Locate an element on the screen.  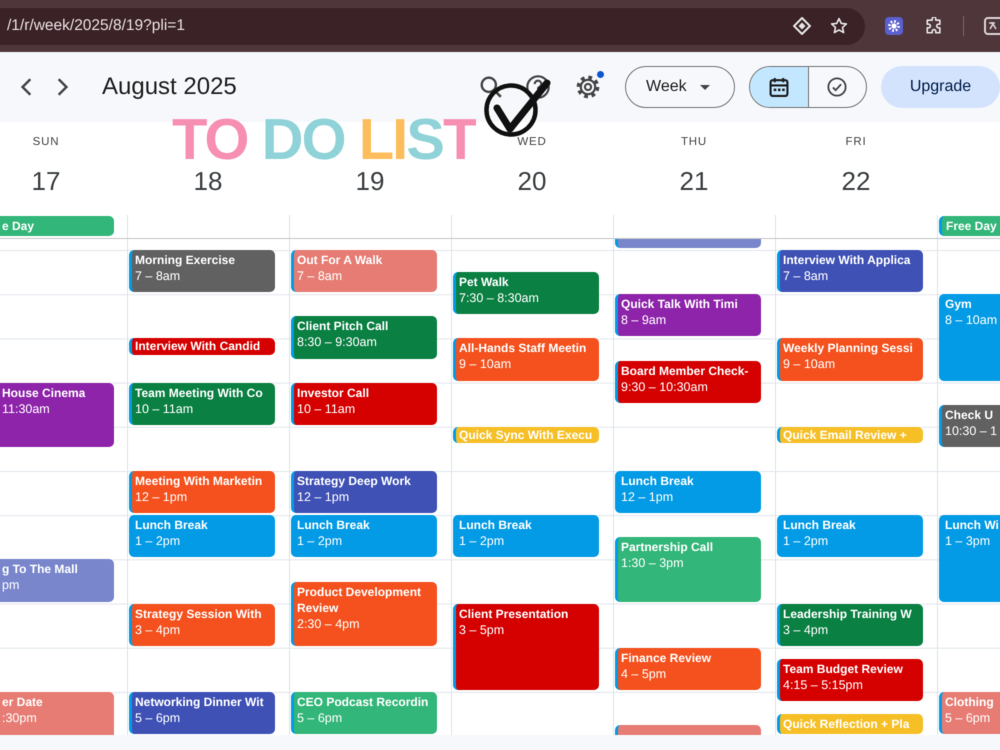
caret-down-icon is located at coordinates (705, 87).